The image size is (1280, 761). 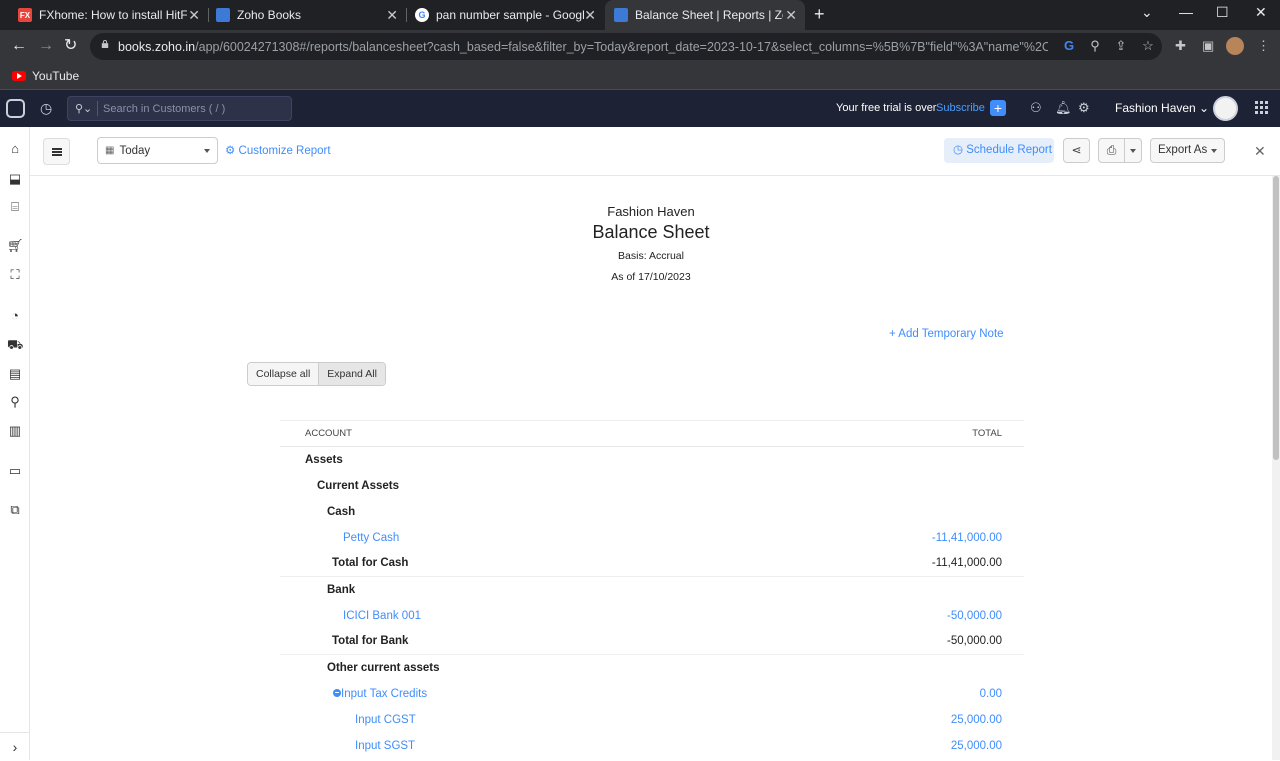 I want to click on scrollbar-thumb, so click(x=1276, y=318).